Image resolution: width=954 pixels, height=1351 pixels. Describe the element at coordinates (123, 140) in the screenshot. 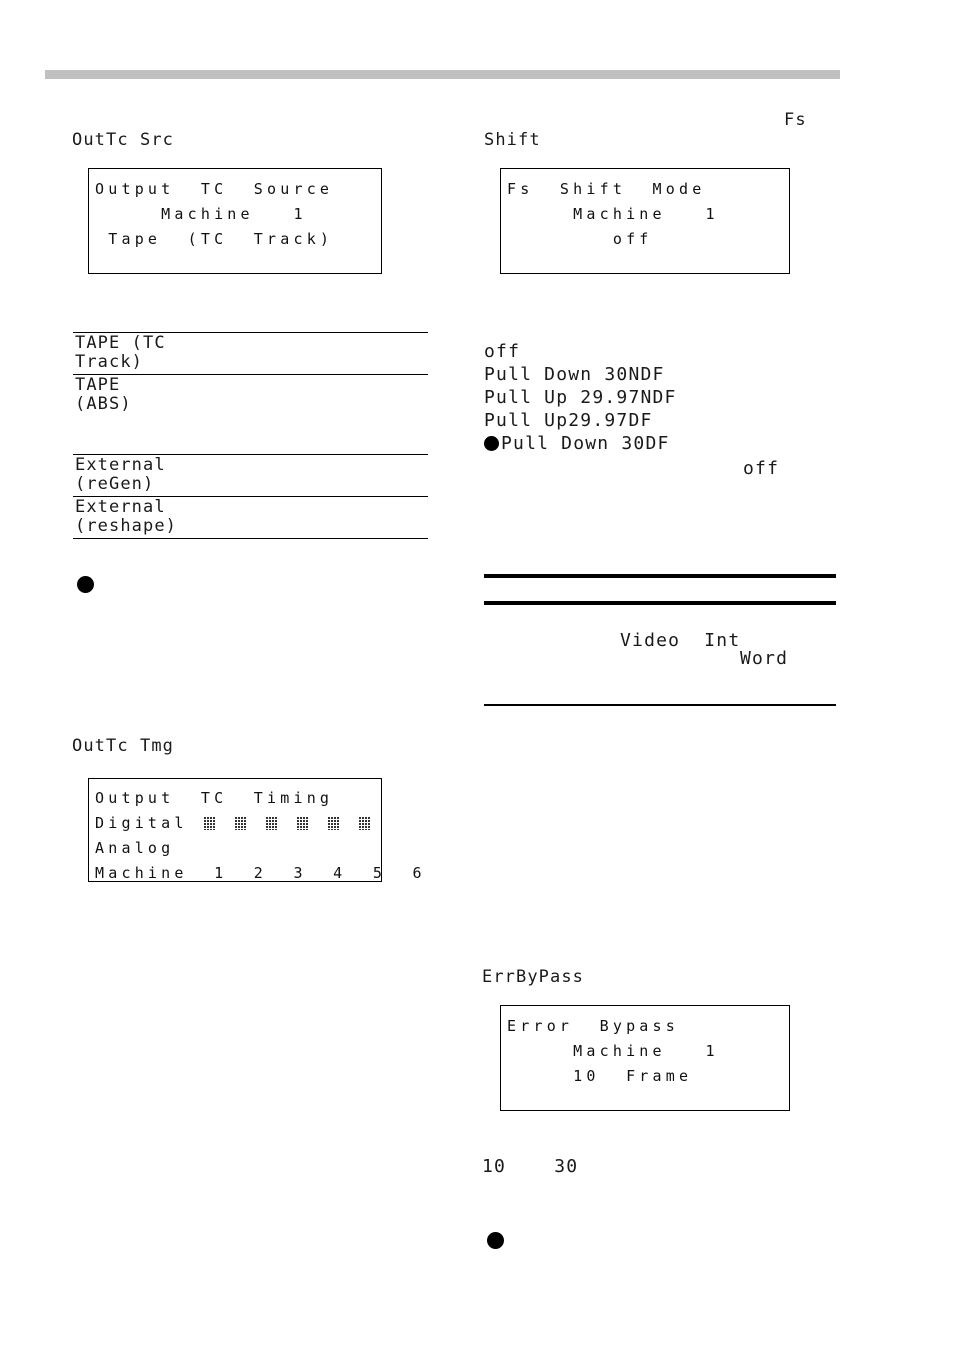

I see `outtc-src-caption: OutTc Src` at that location.